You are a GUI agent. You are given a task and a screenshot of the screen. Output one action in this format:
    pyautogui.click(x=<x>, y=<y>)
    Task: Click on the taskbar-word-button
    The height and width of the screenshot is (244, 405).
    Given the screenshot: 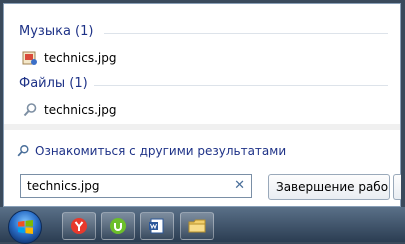 What is the action you would take?
    pyautogui.click(x=157, y=226)
    